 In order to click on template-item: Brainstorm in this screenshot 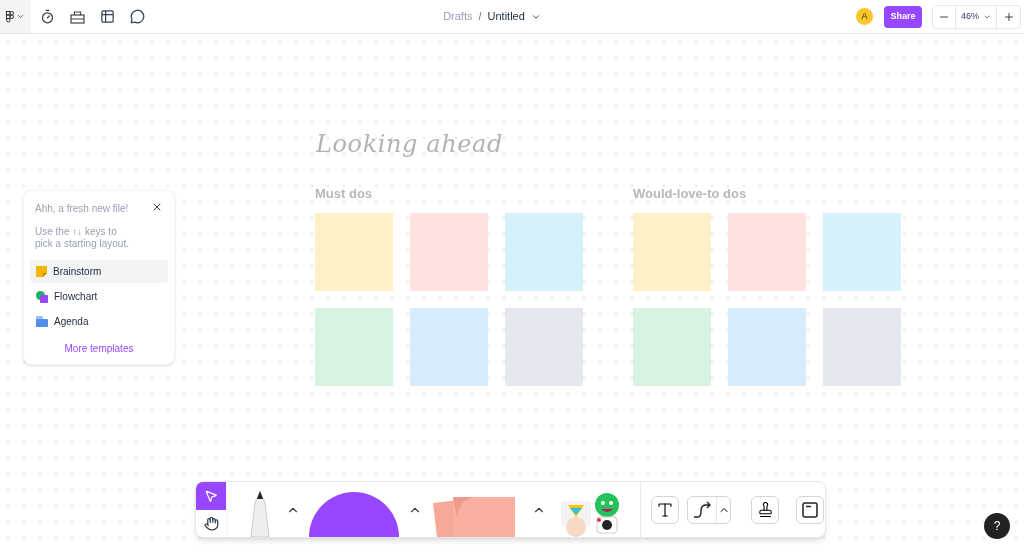, I will do `click(99, 271)`.